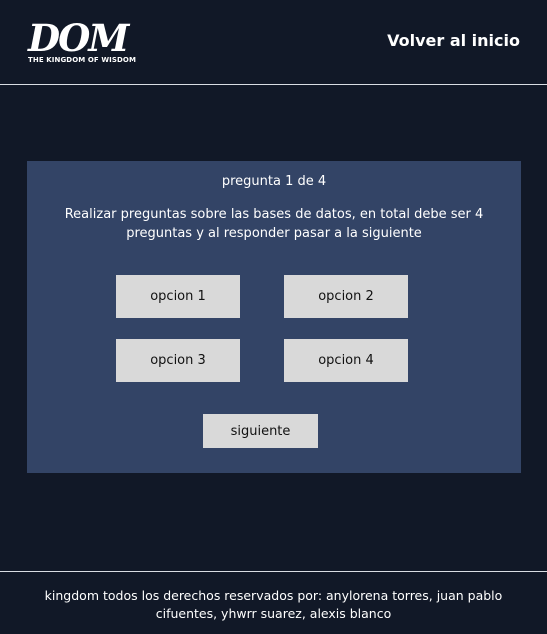  I want to click on question-counter: pregunta 1 de 4, so click(274, 181).